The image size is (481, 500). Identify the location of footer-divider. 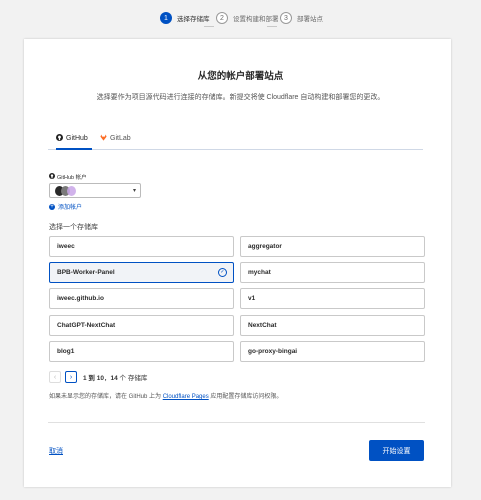
(236, 422).